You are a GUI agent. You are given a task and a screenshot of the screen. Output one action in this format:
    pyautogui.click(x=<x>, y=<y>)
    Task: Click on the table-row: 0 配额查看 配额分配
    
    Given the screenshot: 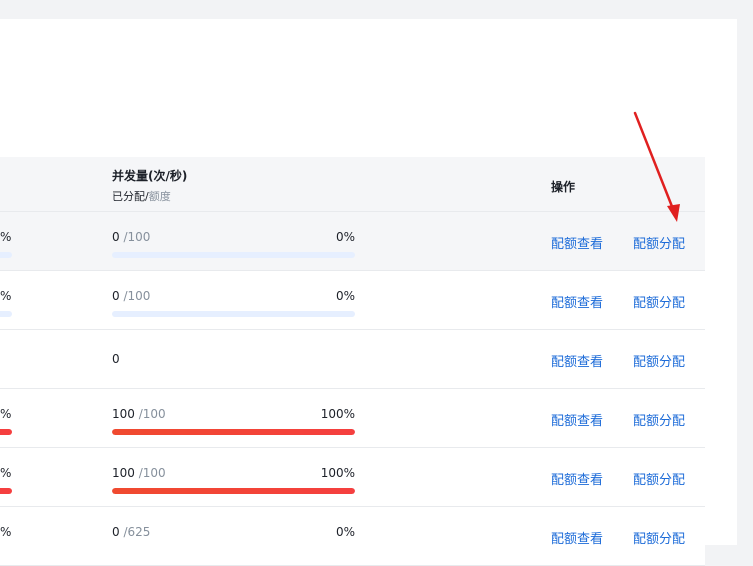 What is the action you would take?
    pyautogui.click(x=352, y=359)
    